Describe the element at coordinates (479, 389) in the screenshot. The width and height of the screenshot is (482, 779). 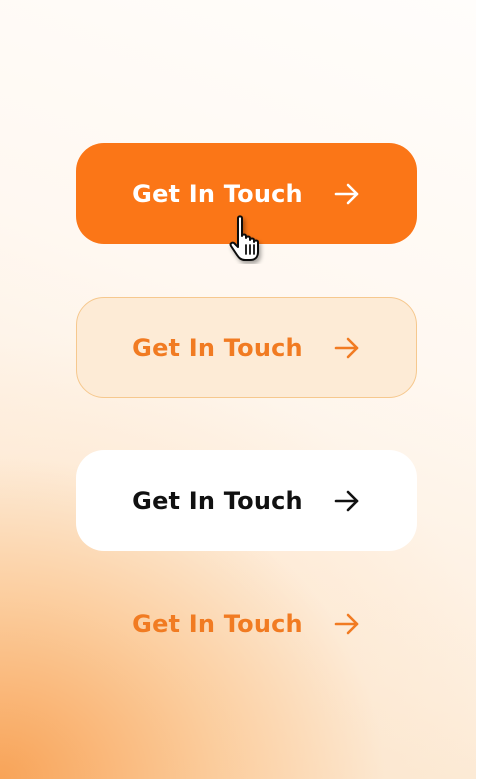
I see `background-edge` at that location.